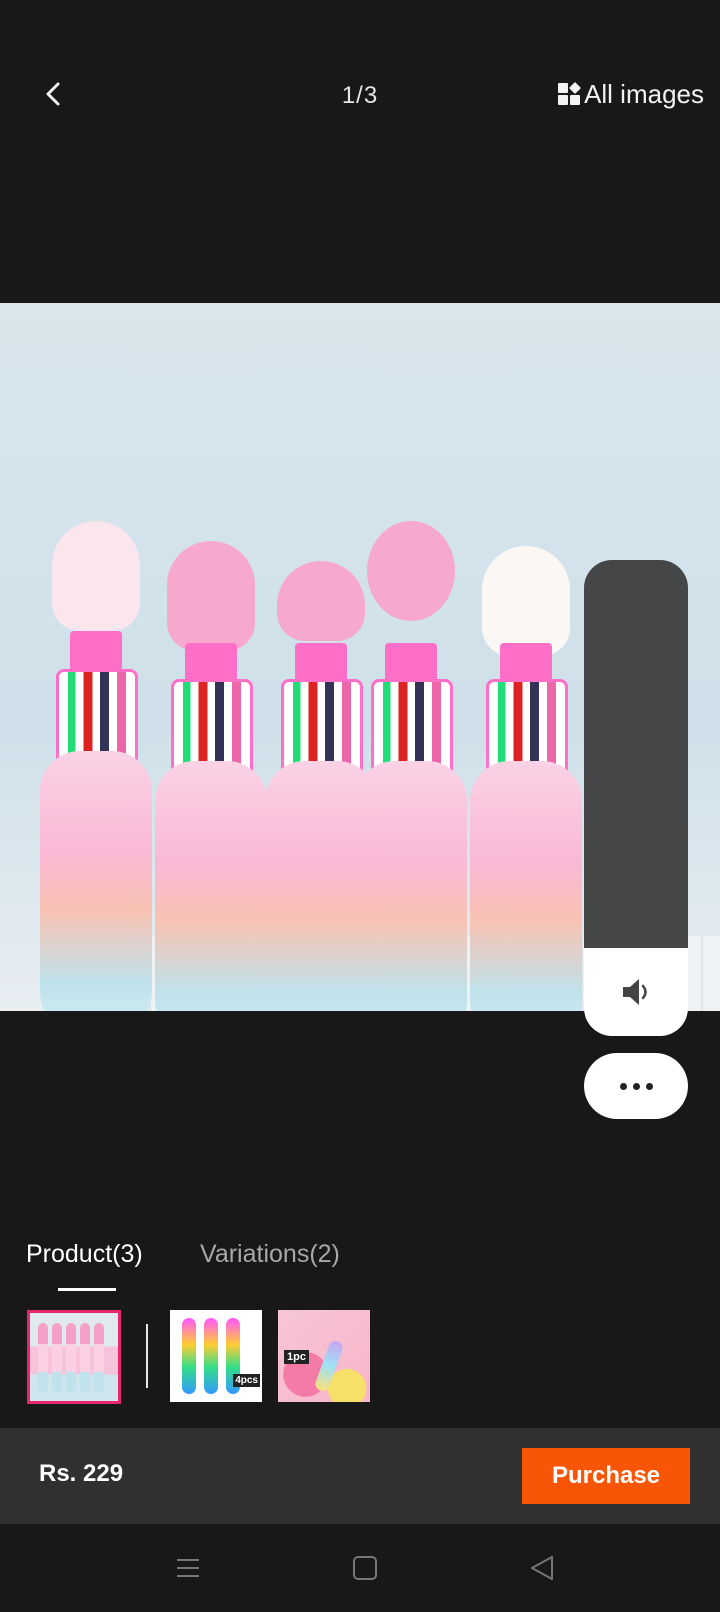  Describe the element at coordinates (324, 1356) in the screenshot. I see `thumbnail-3: 1pc` at that location.